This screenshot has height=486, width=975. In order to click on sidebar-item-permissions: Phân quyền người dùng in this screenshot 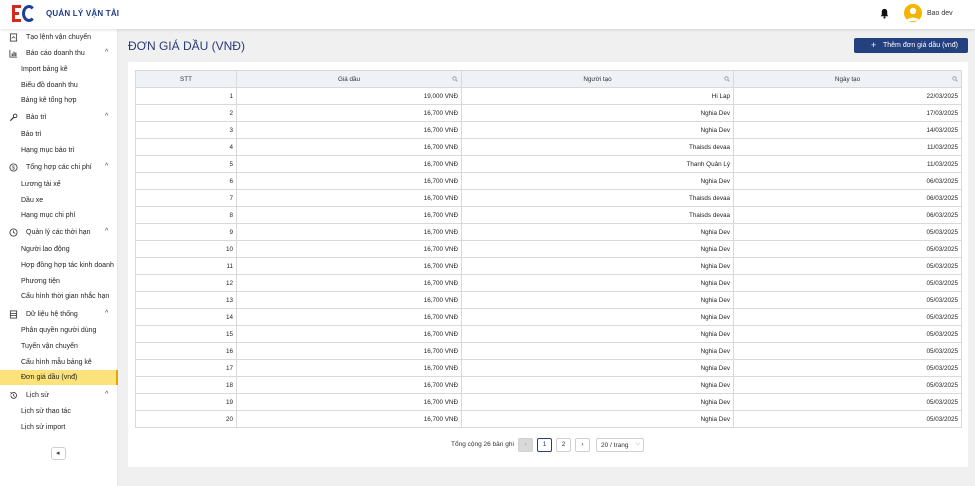, I will do `click(59, 330)`.